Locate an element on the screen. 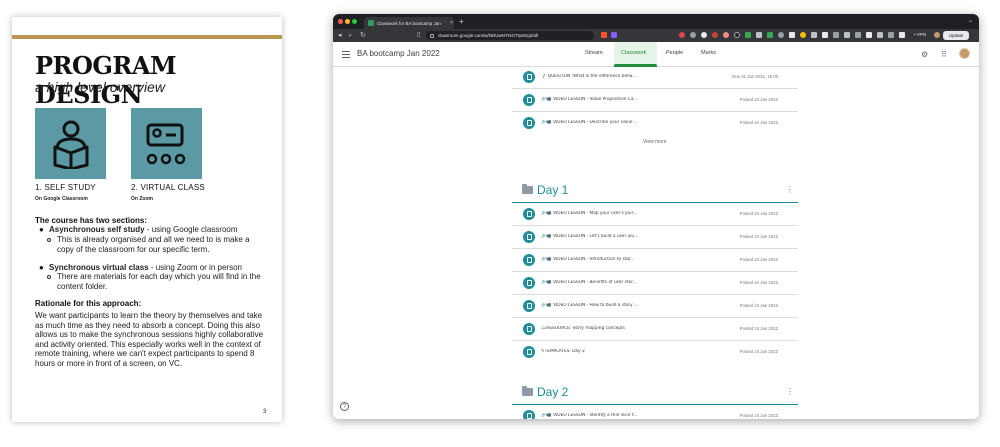 The width and height of the screenshot is (1000, 447). view-more-link: View more is located at coordinates (655, 142).